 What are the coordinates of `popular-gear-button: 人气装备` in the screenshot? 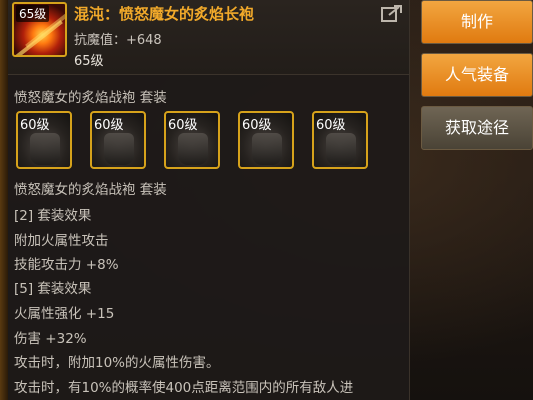 It's located at (477, 75).